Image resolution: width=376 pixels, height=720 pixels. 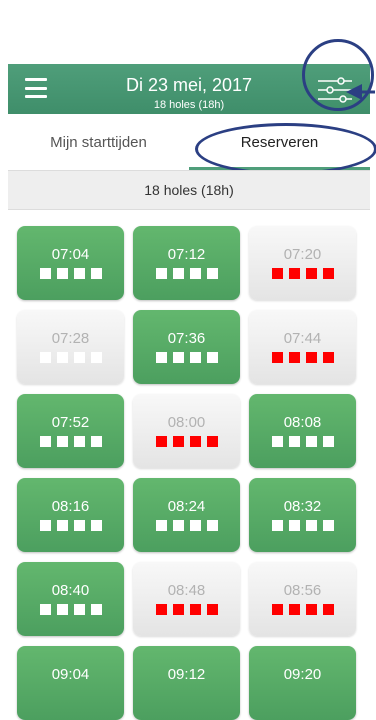 I want to click on tee-time-label: 08:32, so click(x=302, y=506).